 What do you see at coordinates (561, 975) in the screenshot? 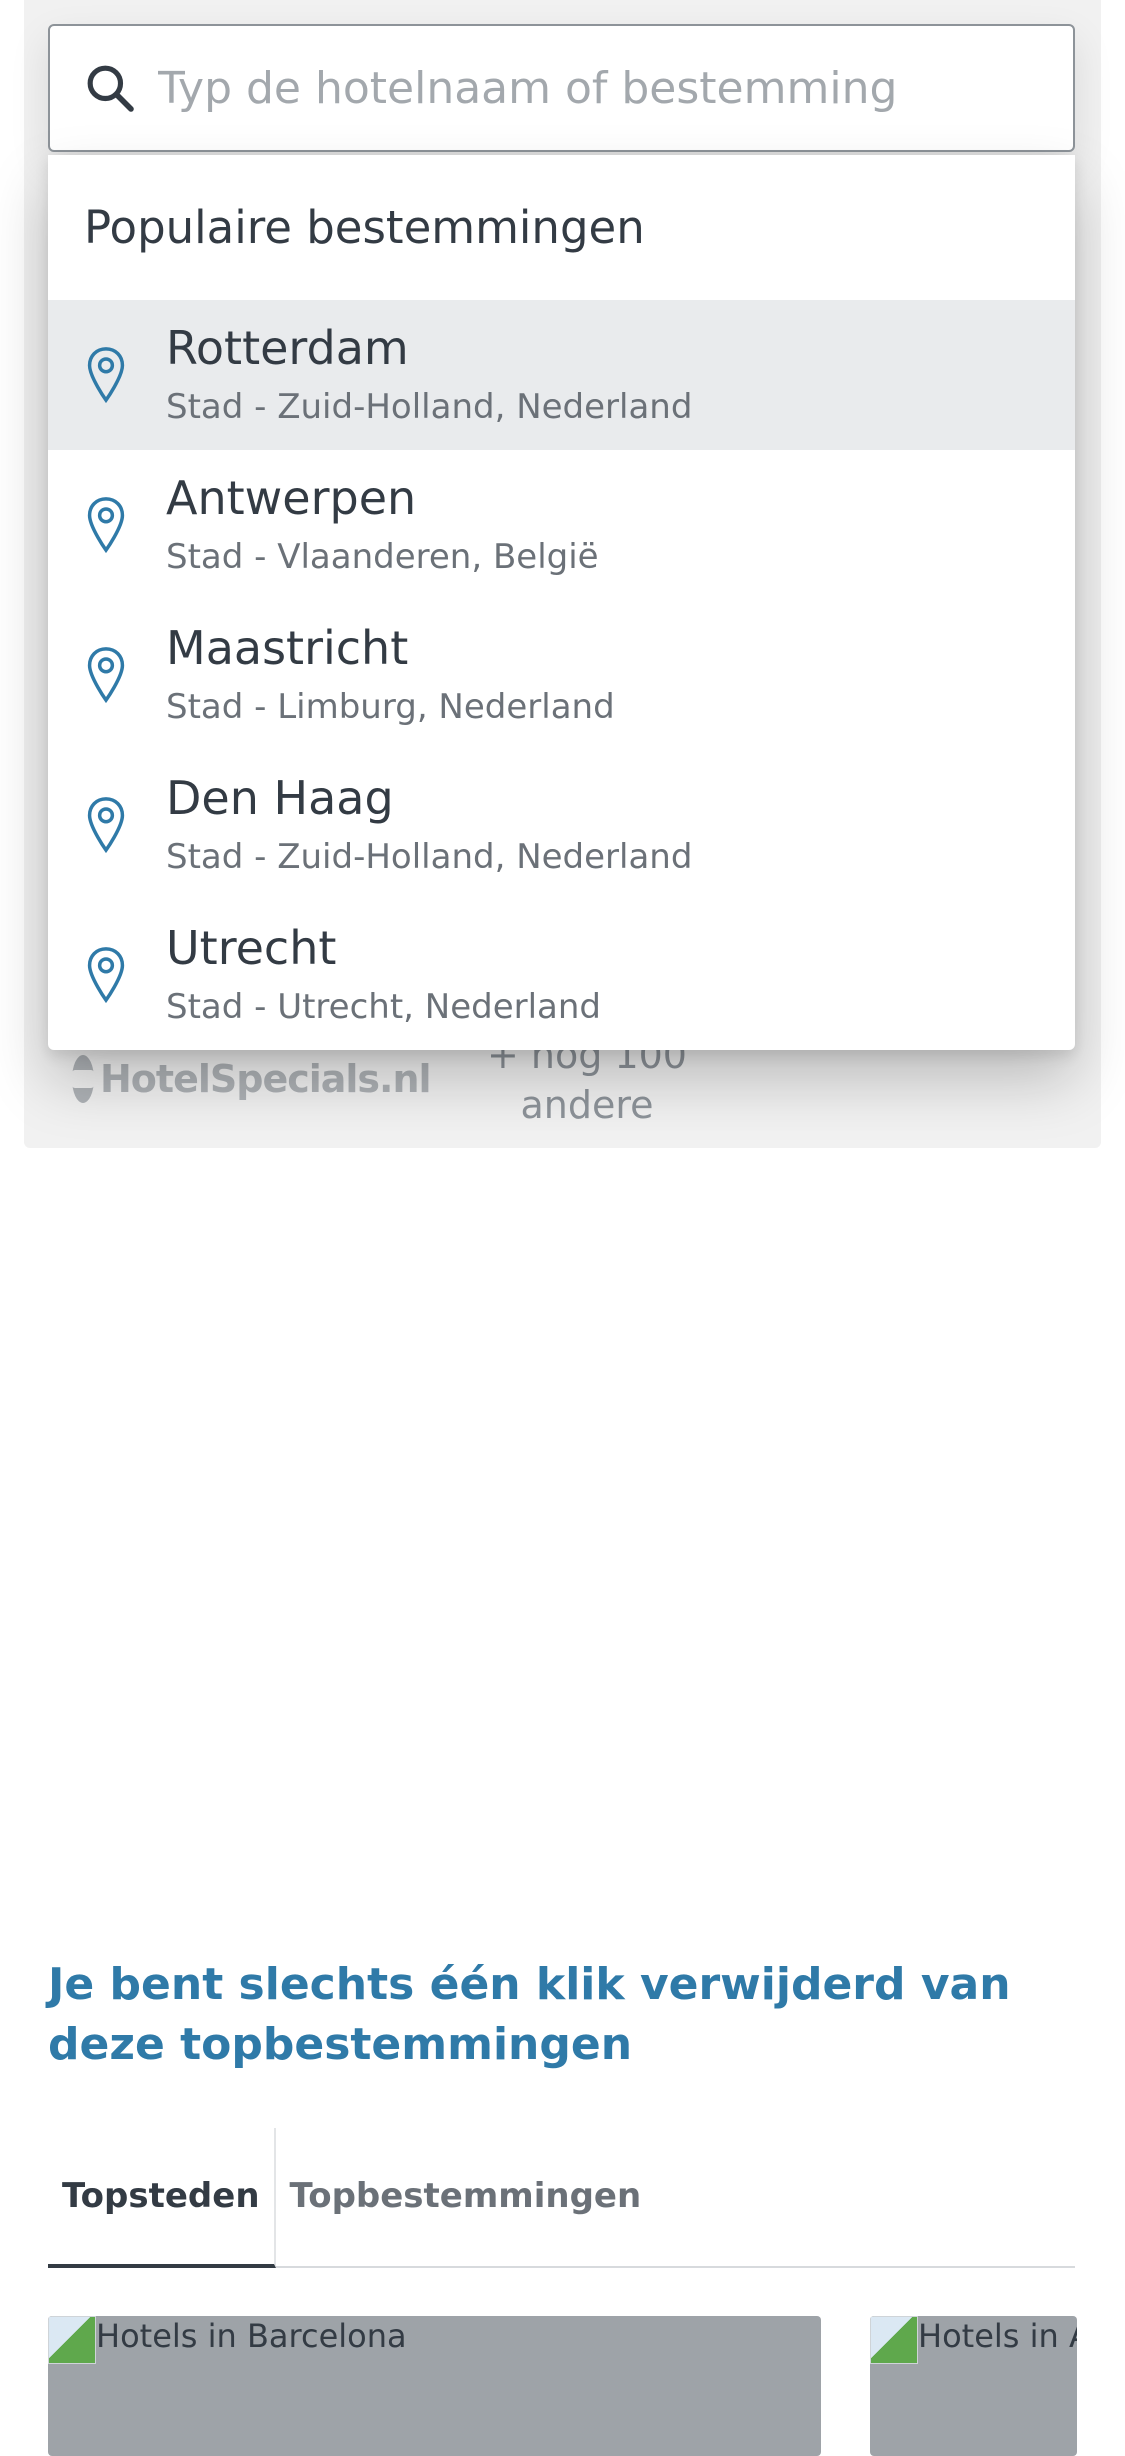
I see `destination-option-utrecht: Utrecht Stad - Utrecht, Nederland` at bounding box center [561, 975].